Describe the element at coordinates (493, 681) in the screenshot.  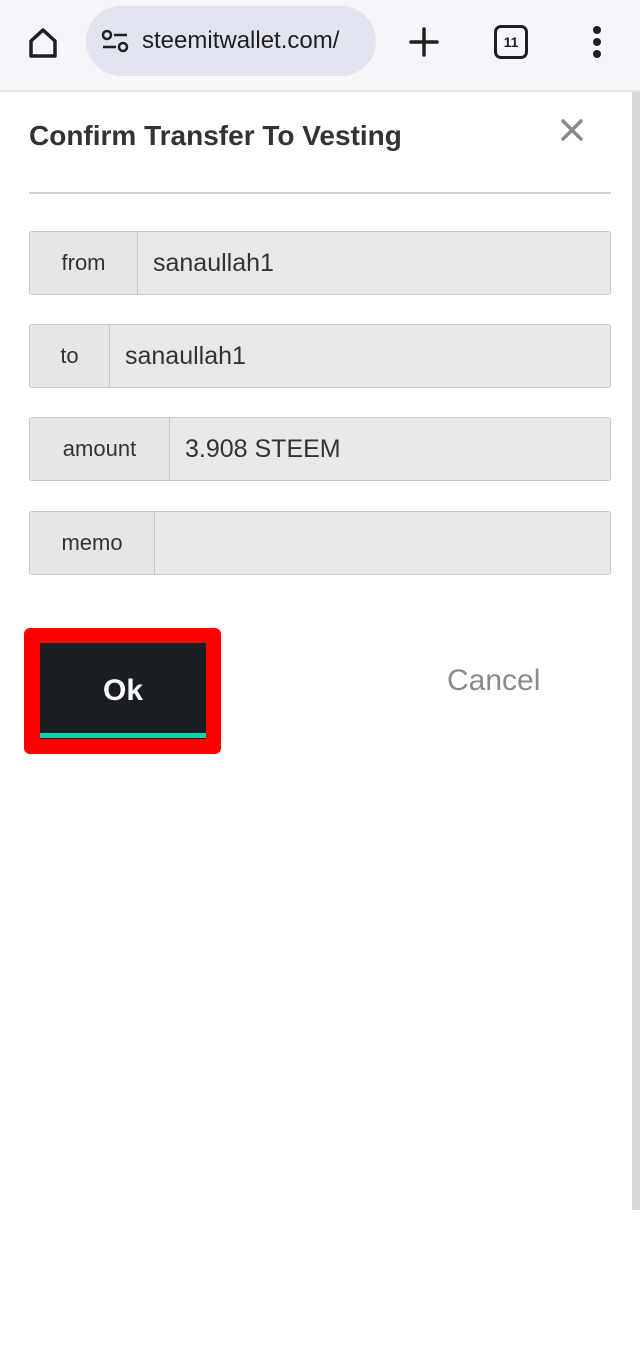
I see `cancel-button: Cancel` at that location.